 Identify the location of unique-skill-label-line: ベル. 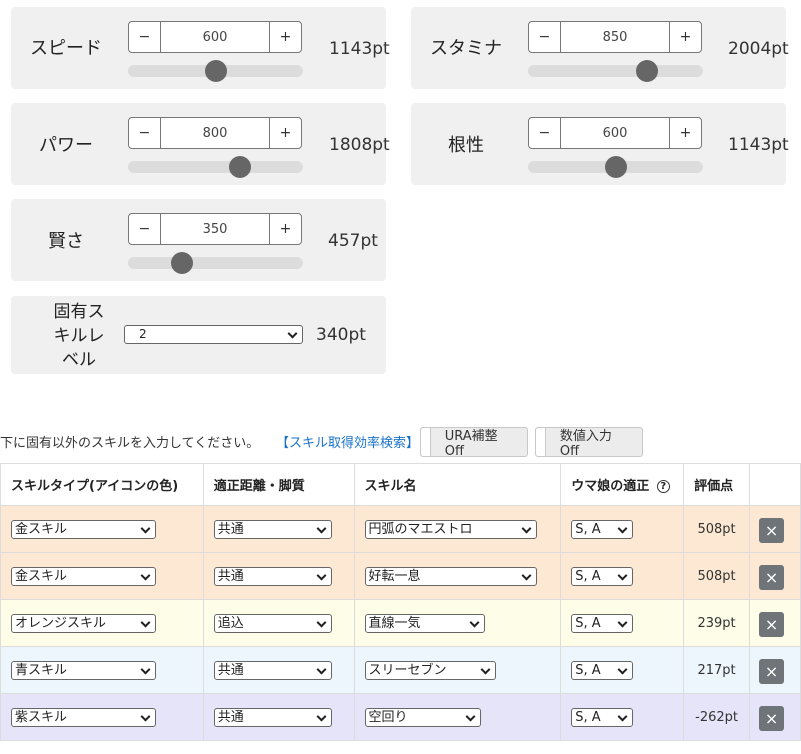
(79, 360).